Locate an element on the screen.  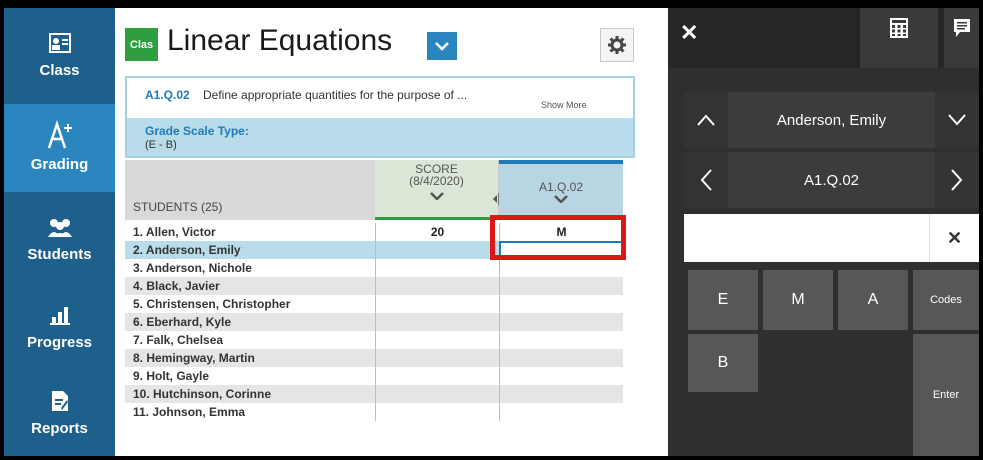
table-row: 6. Eberhard, Kyle is located at coordinates (374, 322).